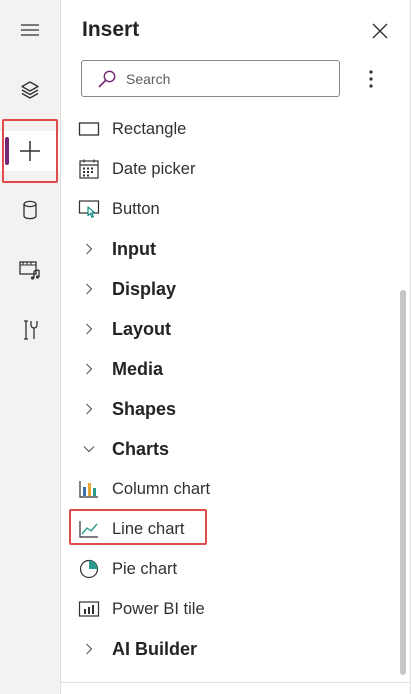  Describe the element at coordinates (107, 79) in the screenshot. I see `search-icon` at that location.